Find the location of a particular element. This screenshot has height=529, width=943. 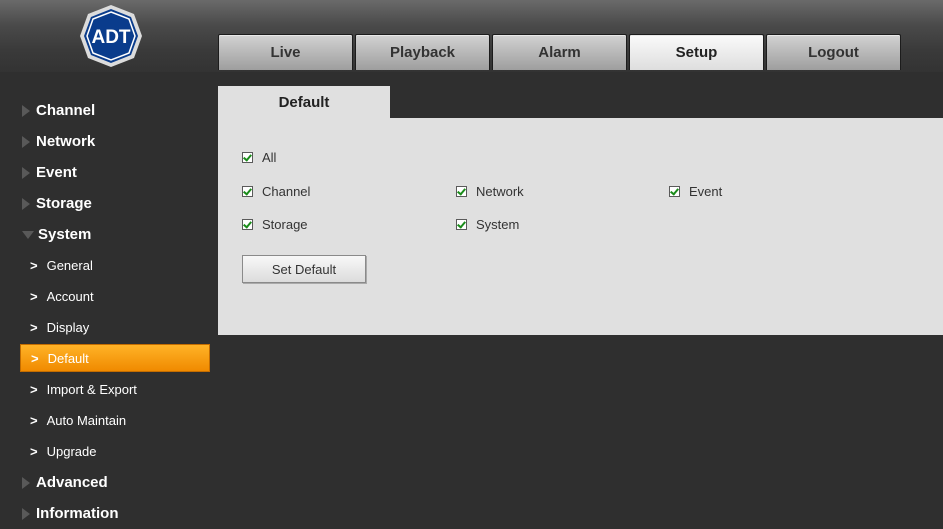

sidebar-item-event: Event is located at coordinates (115, 172).